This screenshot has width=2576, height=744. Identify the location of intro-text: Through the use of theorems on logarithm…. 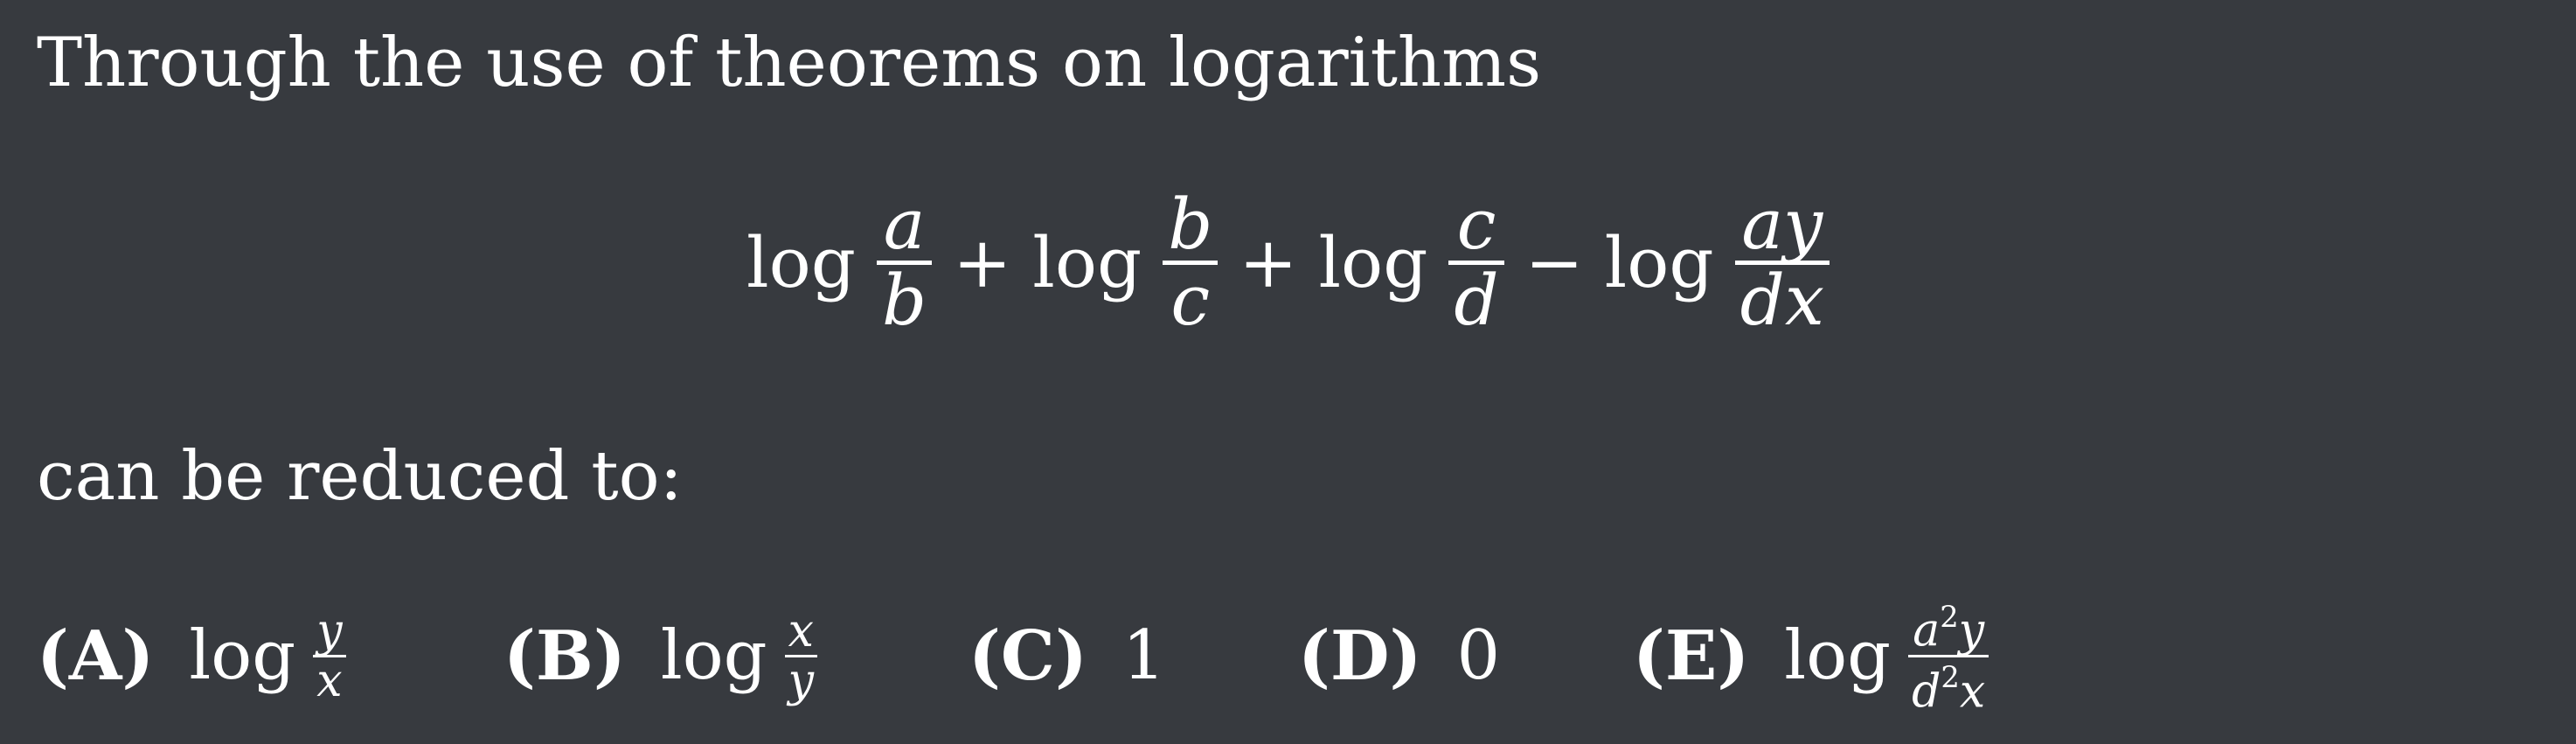
(789, 63).